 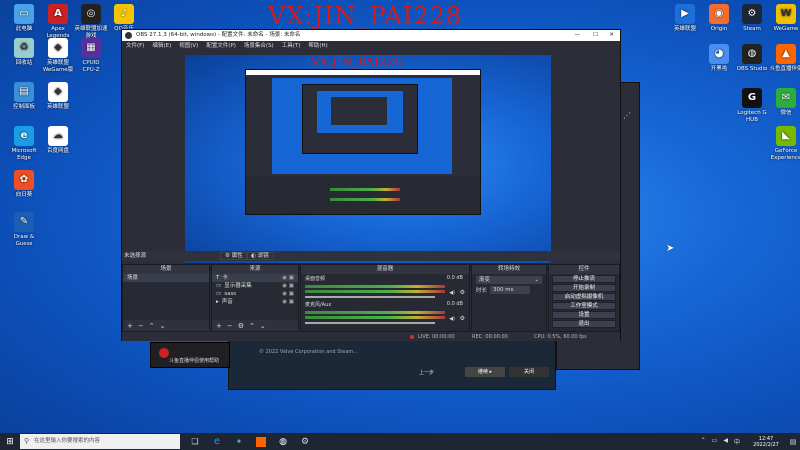 I want to click on mixer-channel-name: 麦克风/Aux, so click(x=318, y=305).